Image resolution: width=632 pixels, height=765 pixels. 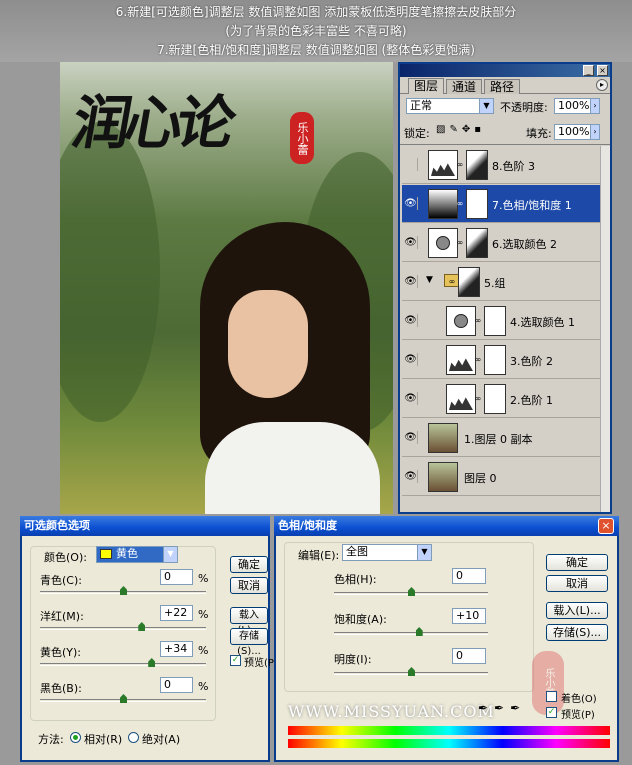 What do you see at coordinates (501, 477) in the screenshot?
I see `layer-row: 👁 图层 0` at bounding box center [501, 477].